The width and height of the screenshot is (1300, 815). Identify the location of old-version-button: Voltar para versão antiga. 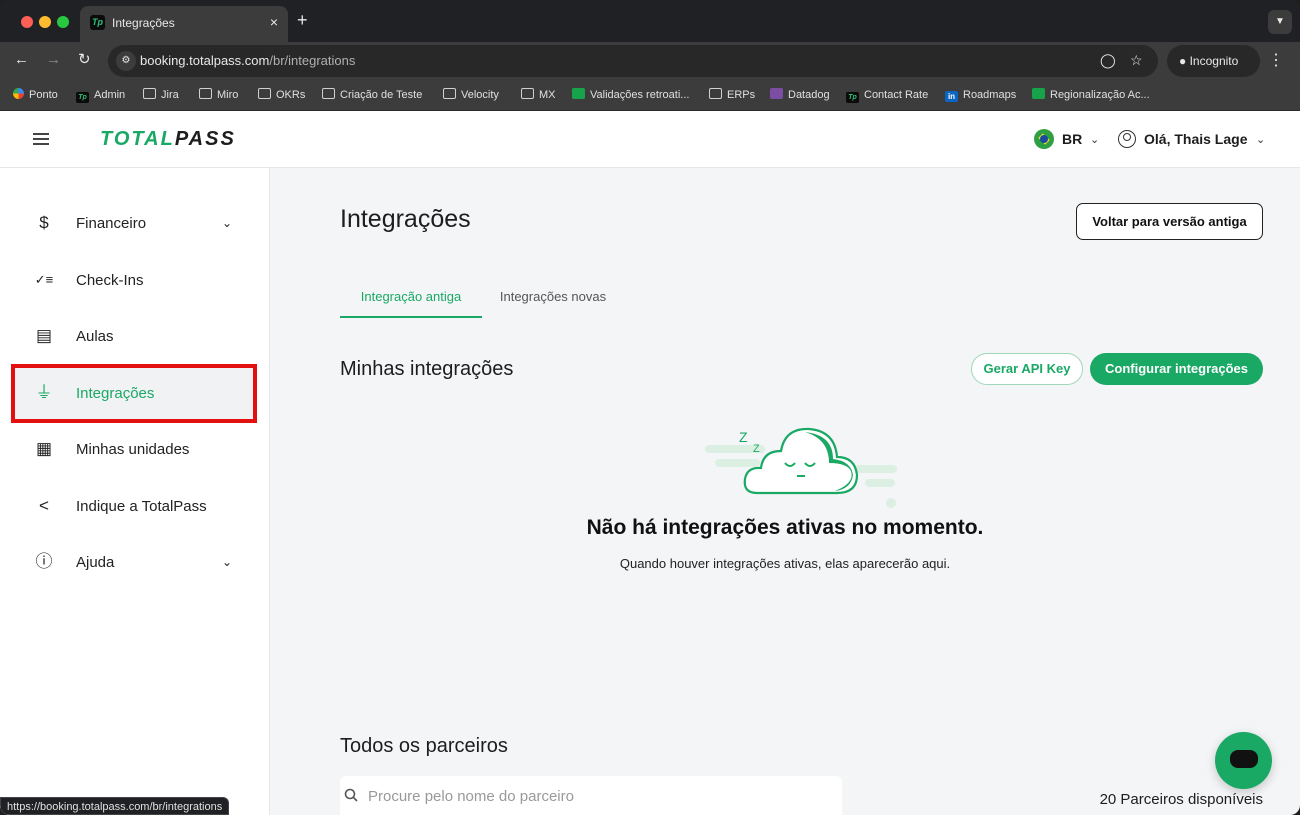
(1169, 221).